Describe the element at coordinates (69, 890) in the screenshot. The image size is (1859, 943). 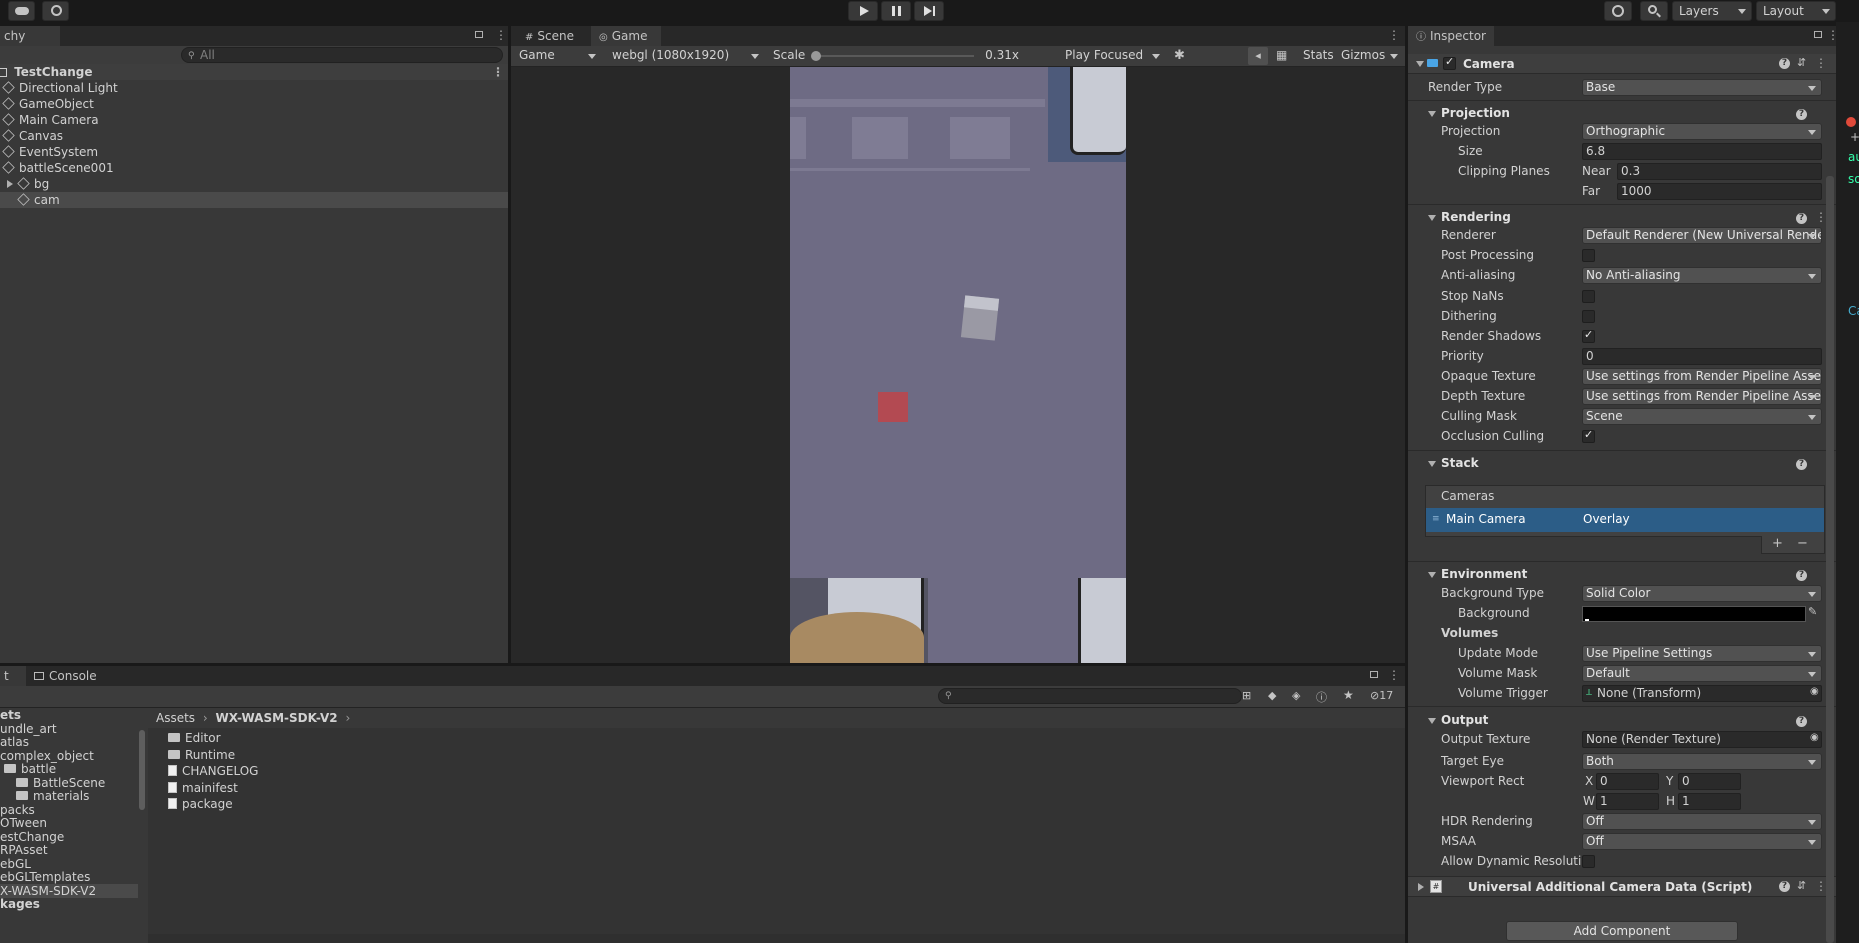
I see `project-tree-item: X-WASM-SDK-V2` at that location.